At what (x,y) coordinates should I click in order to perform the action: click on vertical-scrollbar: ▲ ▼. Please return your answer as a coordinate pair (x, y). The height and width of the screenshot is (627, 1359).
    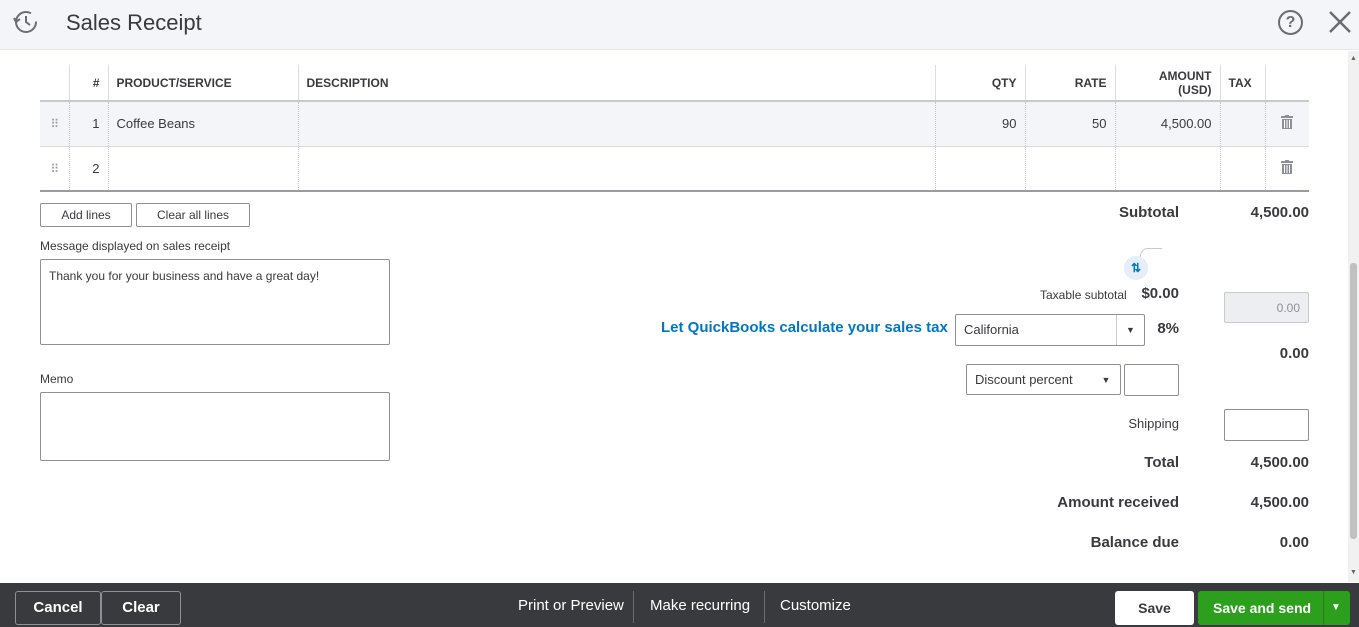
    Looking at the image, I should click on (1353, 316).